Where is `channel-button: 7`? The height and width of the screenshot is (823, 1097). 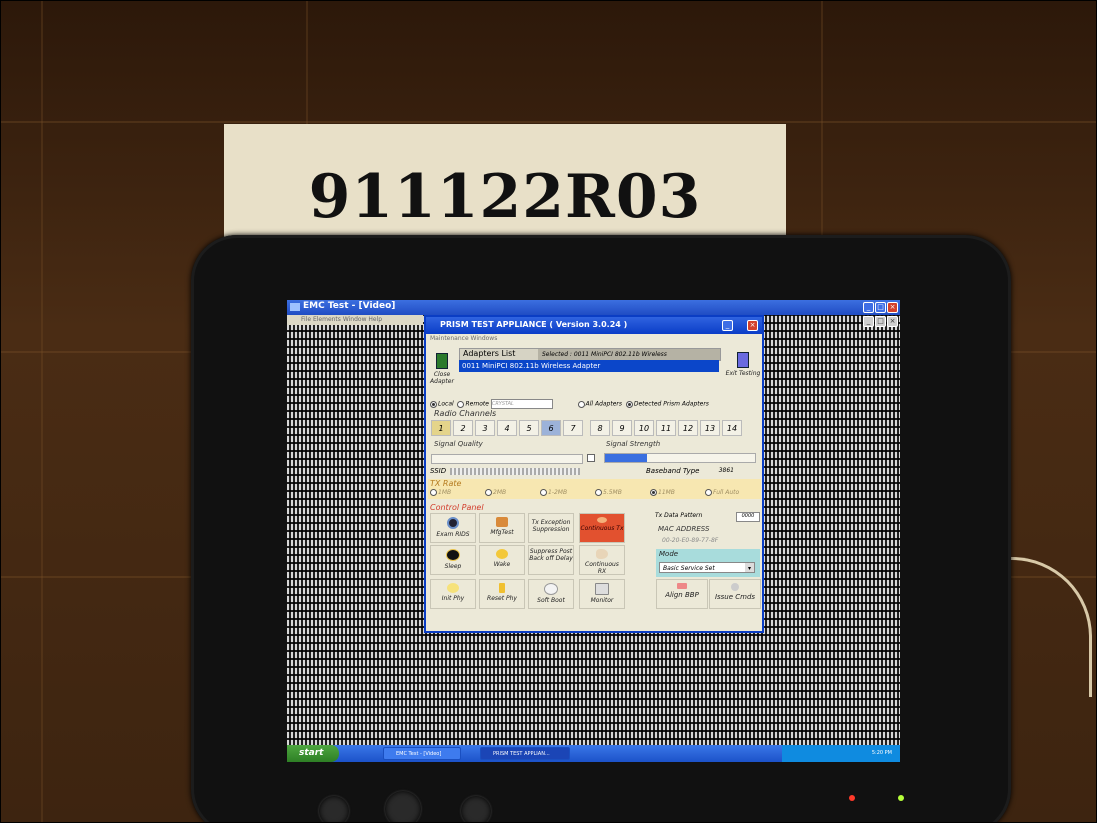
channel-button: 7 is located at coordinates (573, 428).